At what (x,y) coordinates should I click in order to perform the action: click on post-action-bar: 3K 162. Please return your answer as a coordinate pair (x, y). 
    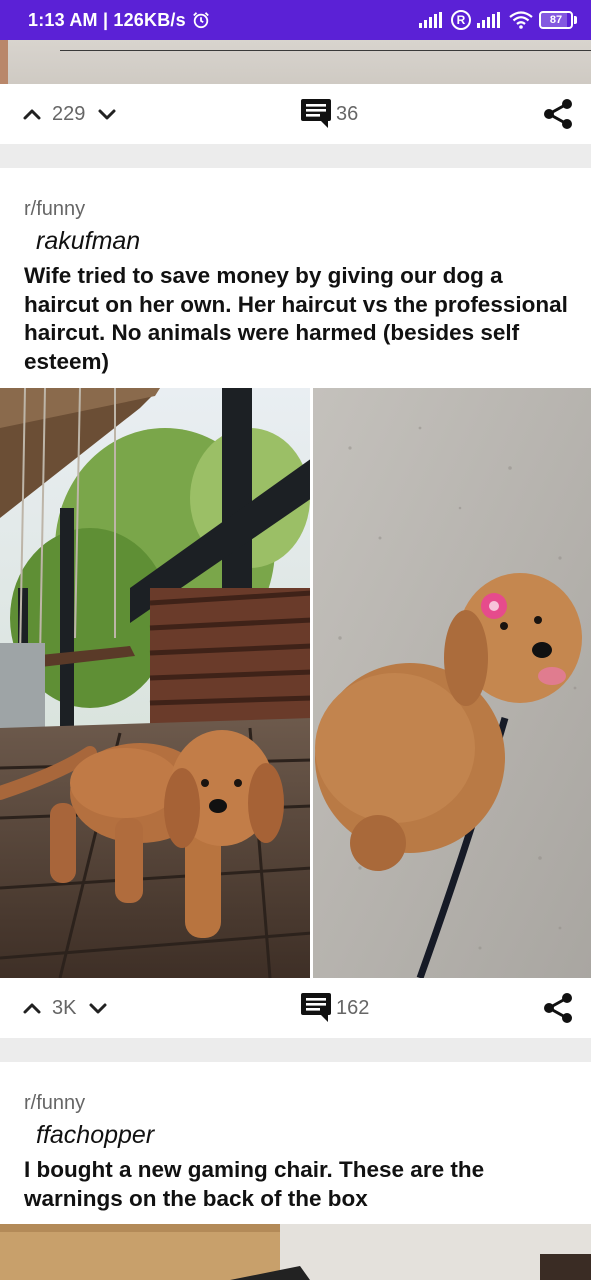
    Looking at the image, I should click on (295, 1008).